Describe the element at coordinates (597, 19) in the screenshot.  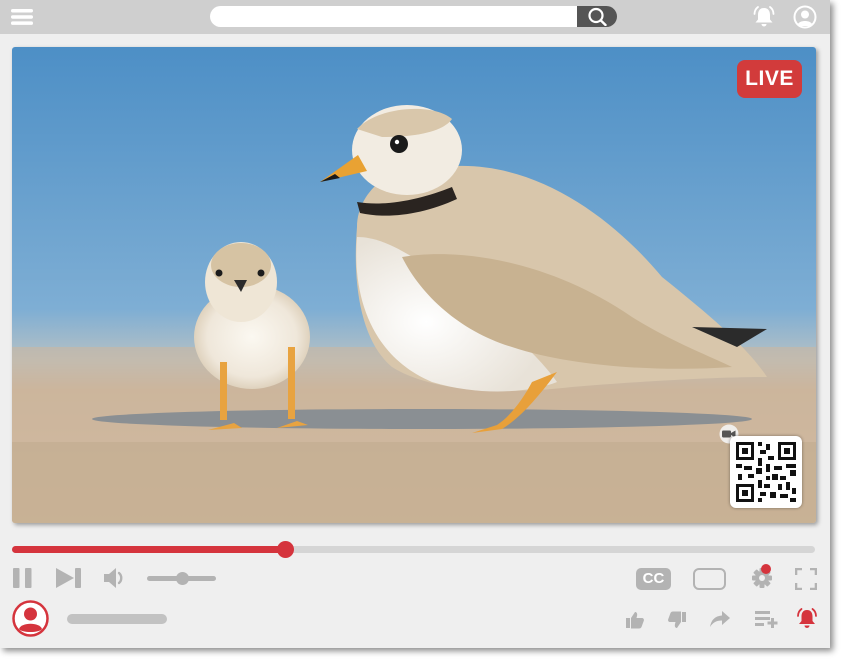
I see `search-icon` at that location.